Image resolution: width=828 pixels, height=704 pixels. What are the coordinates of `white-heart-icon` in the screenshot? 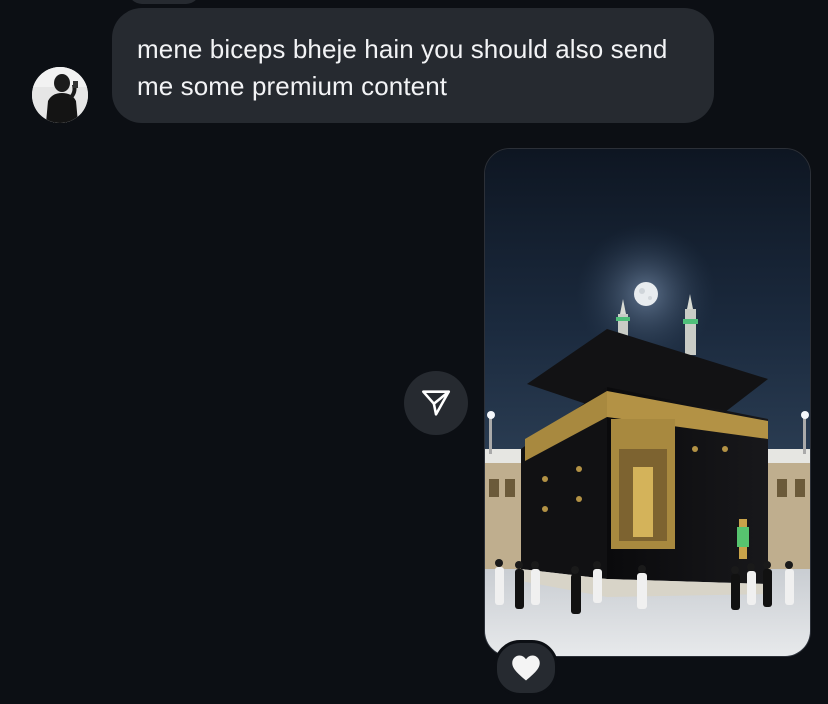 It's located at (526, 668).